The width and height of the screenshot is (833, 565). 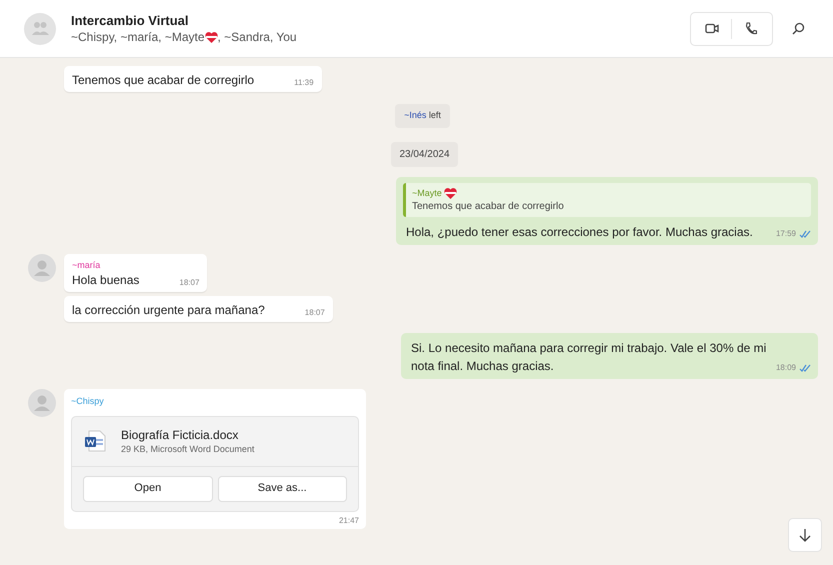 I want to click on message-time: 17:59, so click(x=786, y=234).